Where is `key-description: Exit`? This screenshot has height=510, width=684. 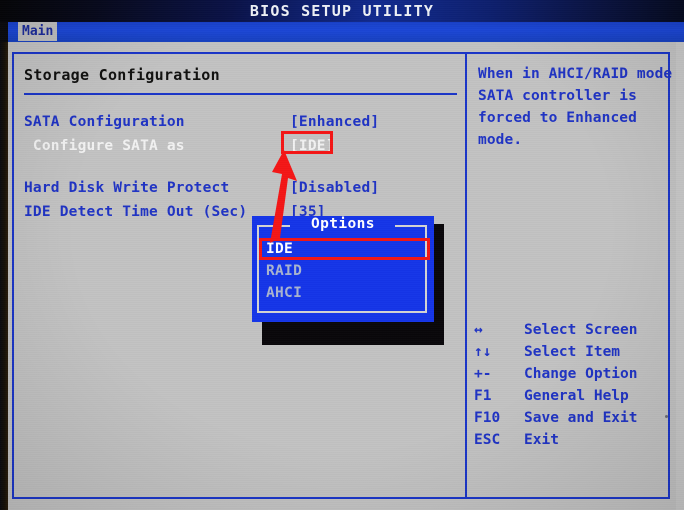 key-description: Exit is located at coordinates (541, 440).